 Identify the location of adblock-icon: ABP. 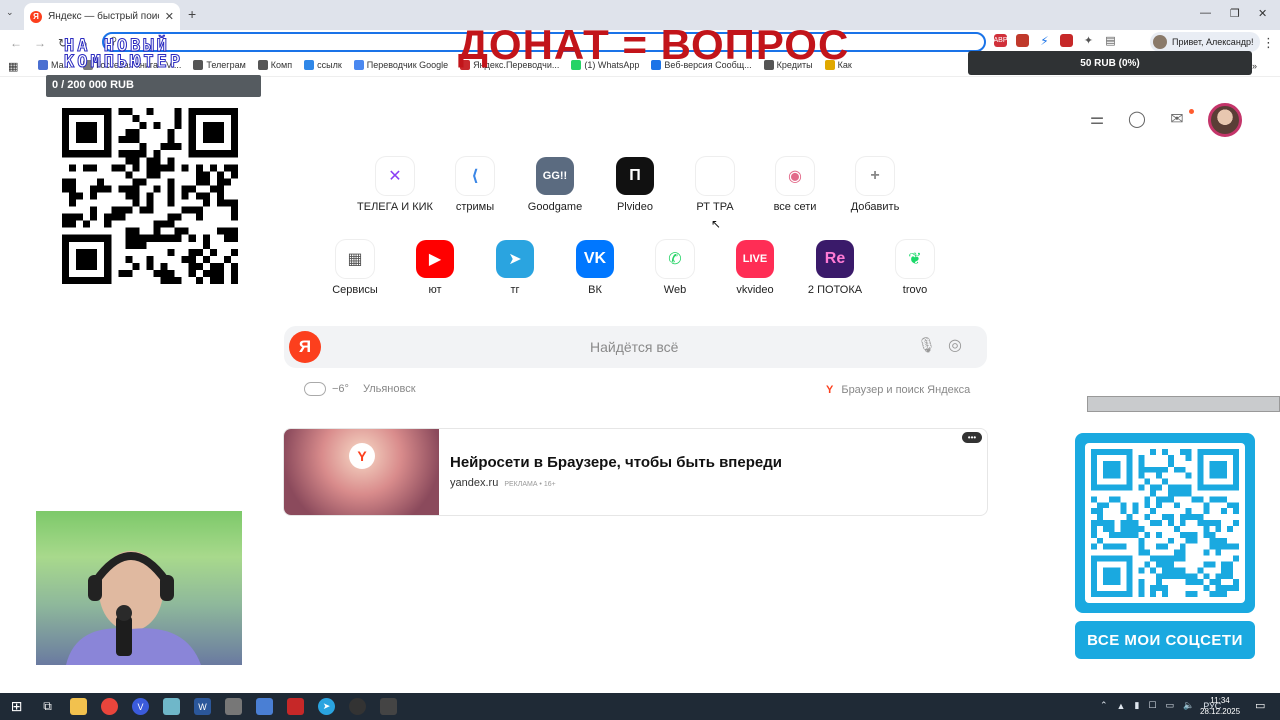
(1001, 40).